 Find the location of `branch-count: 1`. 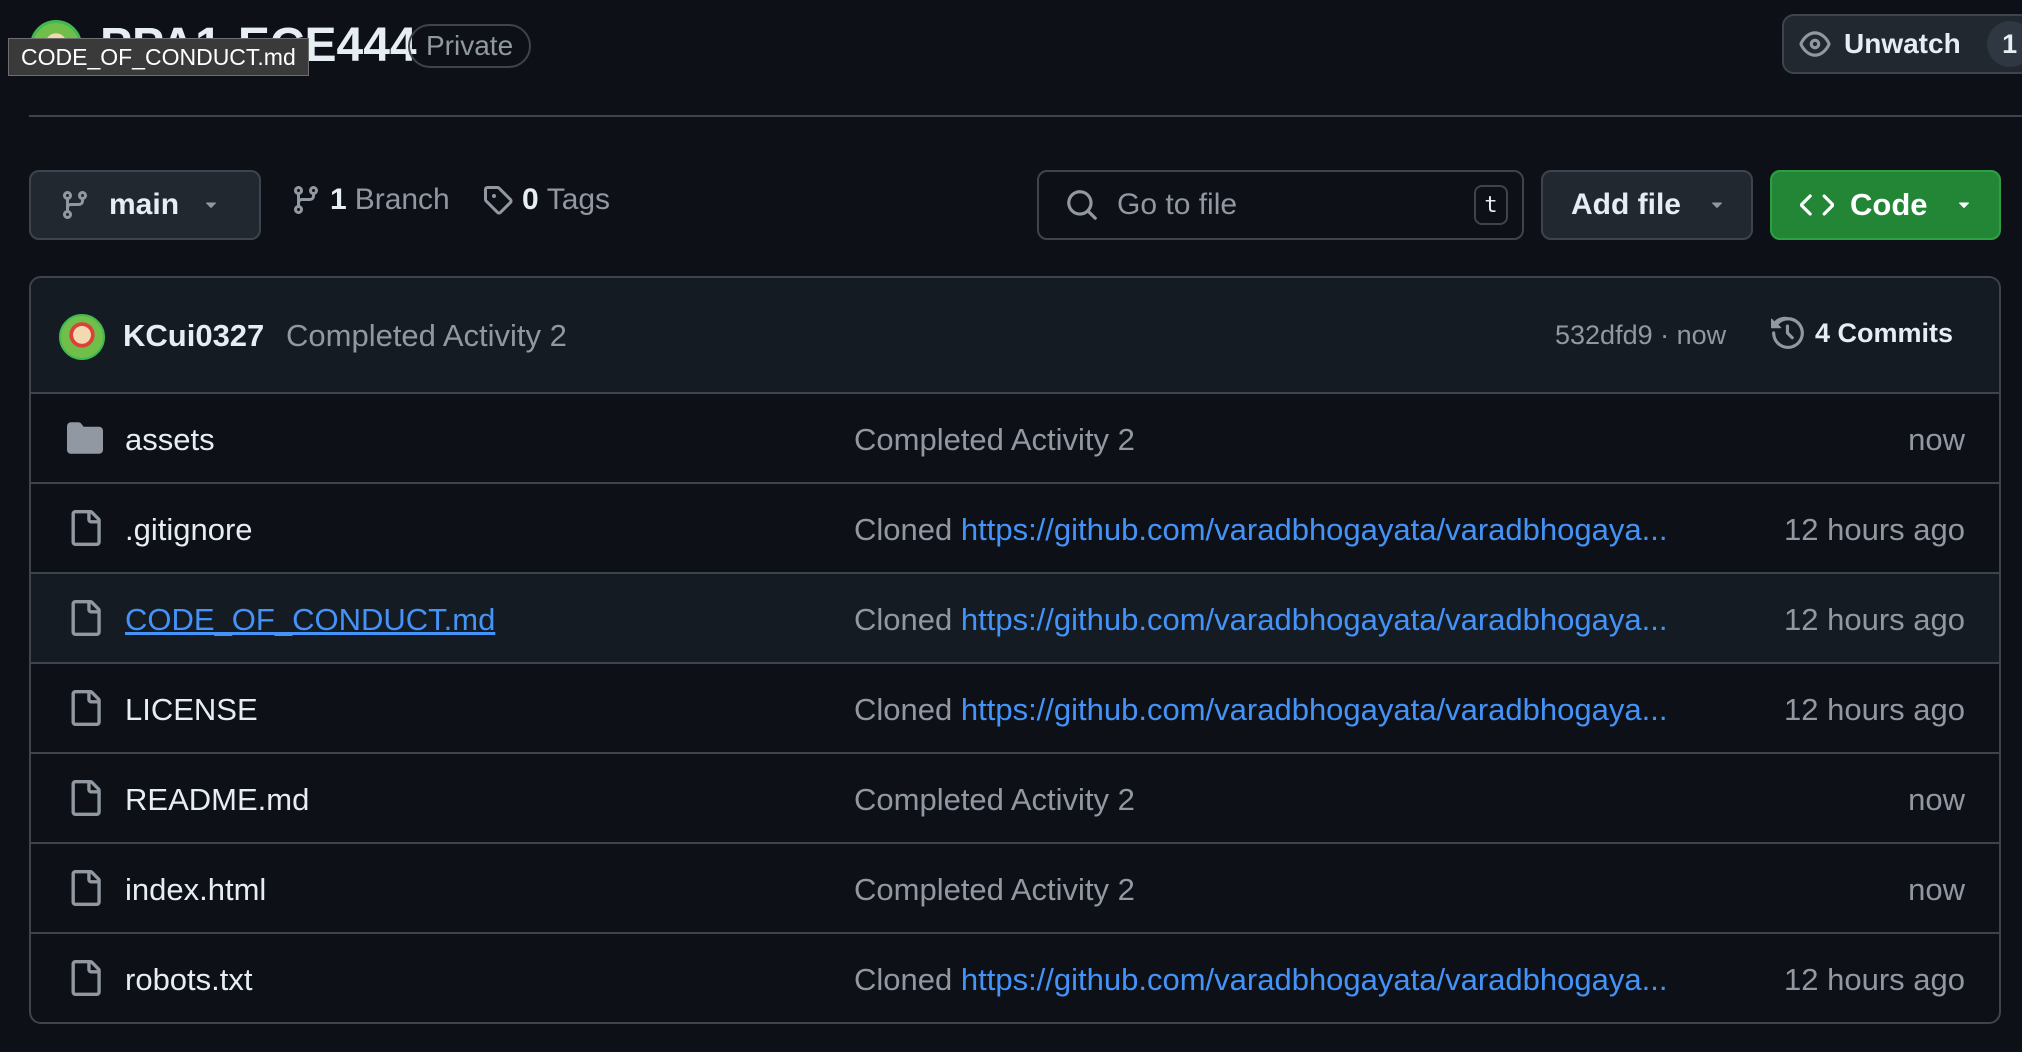

branch-count: 1 is located at coordinates (338, 199).